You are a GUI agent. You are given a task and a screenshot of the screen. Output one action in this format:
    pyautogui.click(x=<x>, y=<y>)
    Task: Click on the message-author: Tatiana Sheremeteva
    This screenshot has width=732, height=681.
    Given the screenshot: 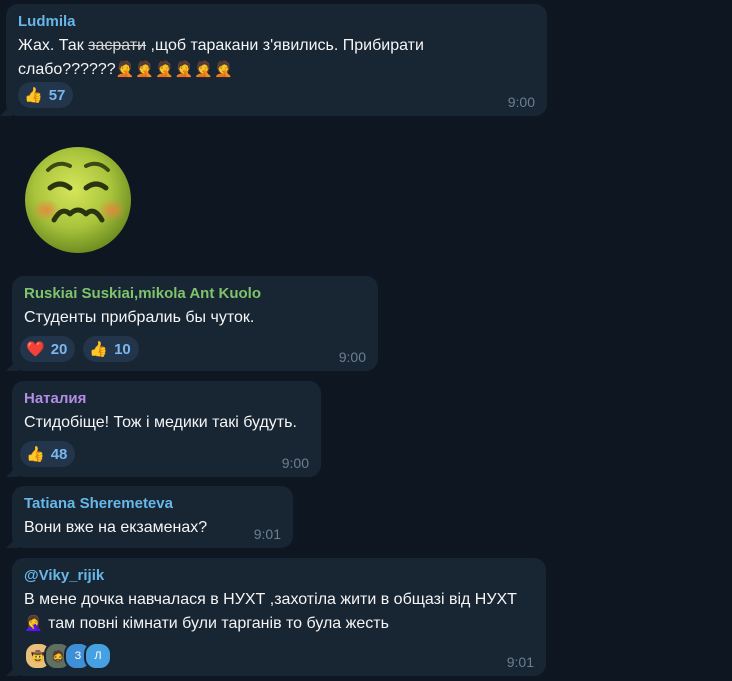 What is the action you would take?
    pyautogui.click(x=152, y=504)
    